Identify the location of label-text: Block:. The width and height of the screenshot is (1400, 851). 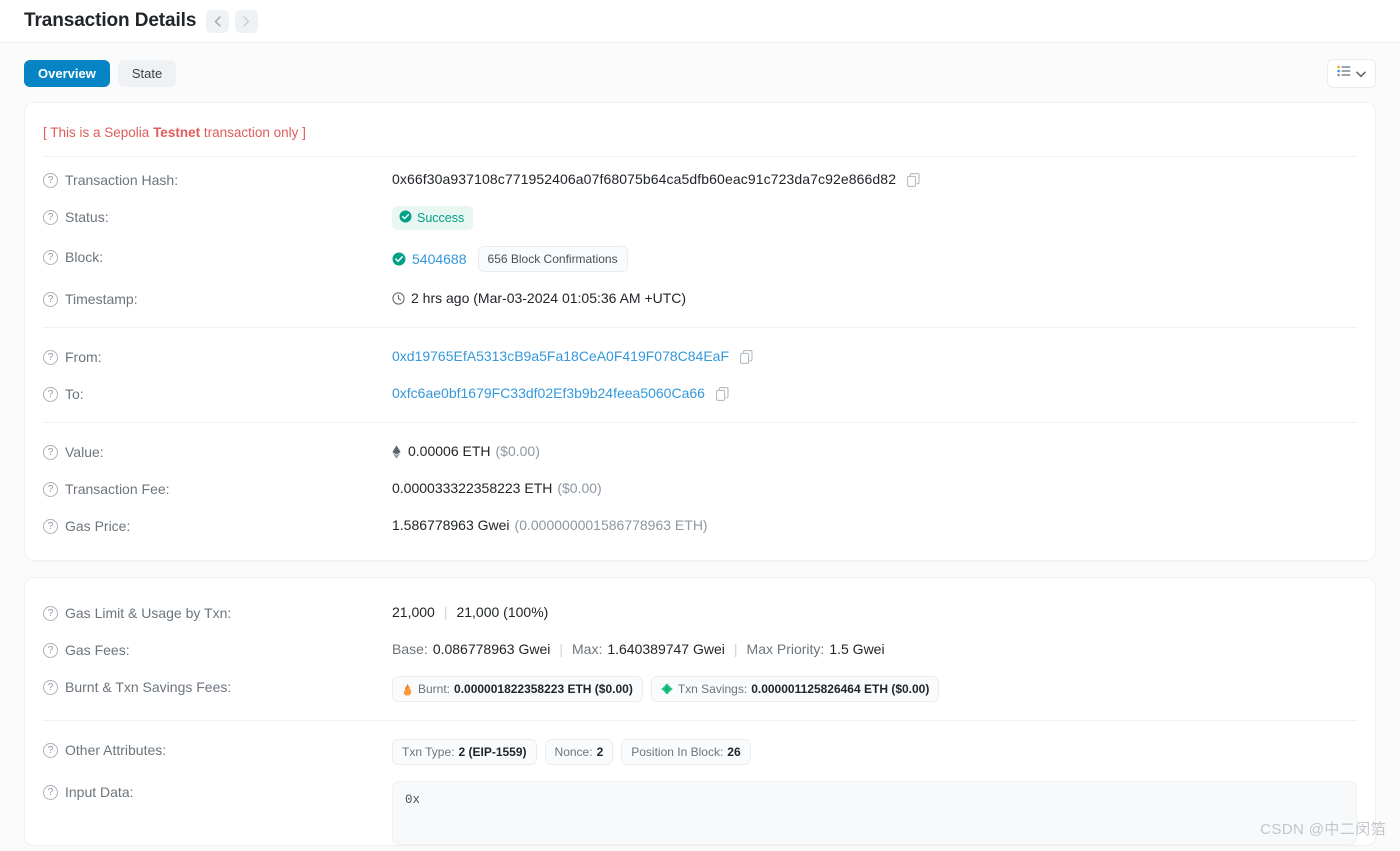
(84, 257).